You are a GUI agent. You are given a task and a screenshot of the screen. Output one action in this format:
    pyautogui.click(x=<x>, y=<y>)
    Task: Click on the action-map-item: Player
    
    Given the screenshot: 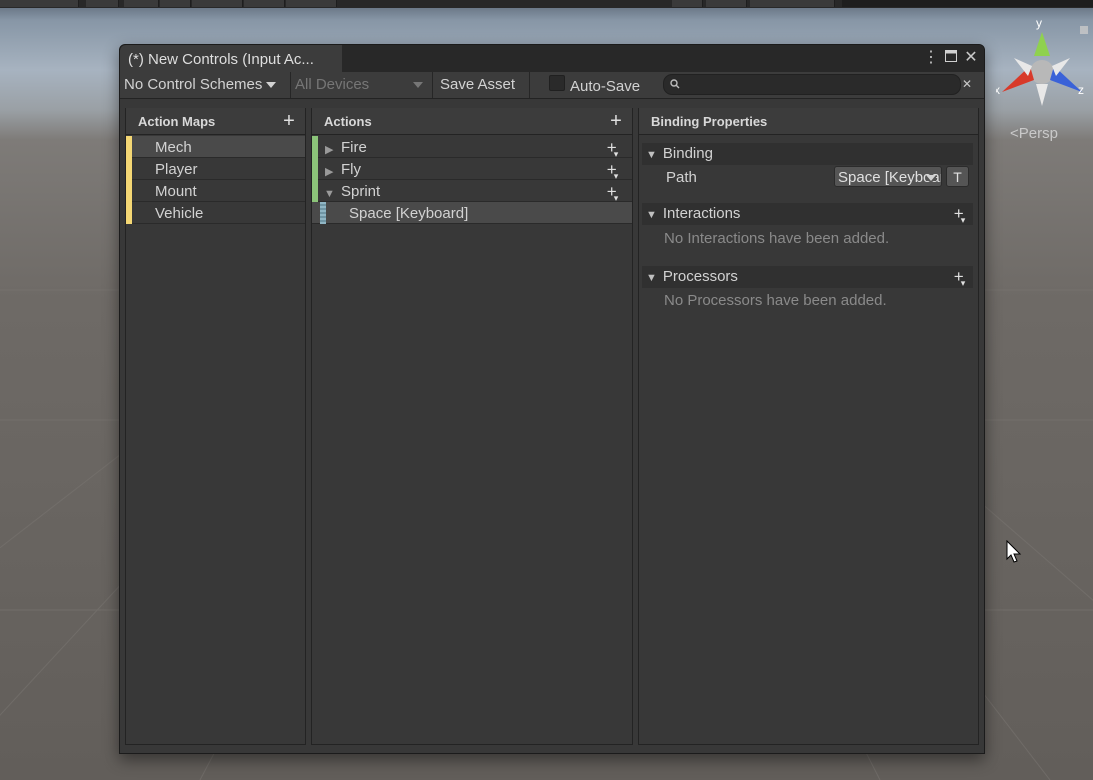 What is the action you would take?
    pyautogui.click(x=215, y=169)
    